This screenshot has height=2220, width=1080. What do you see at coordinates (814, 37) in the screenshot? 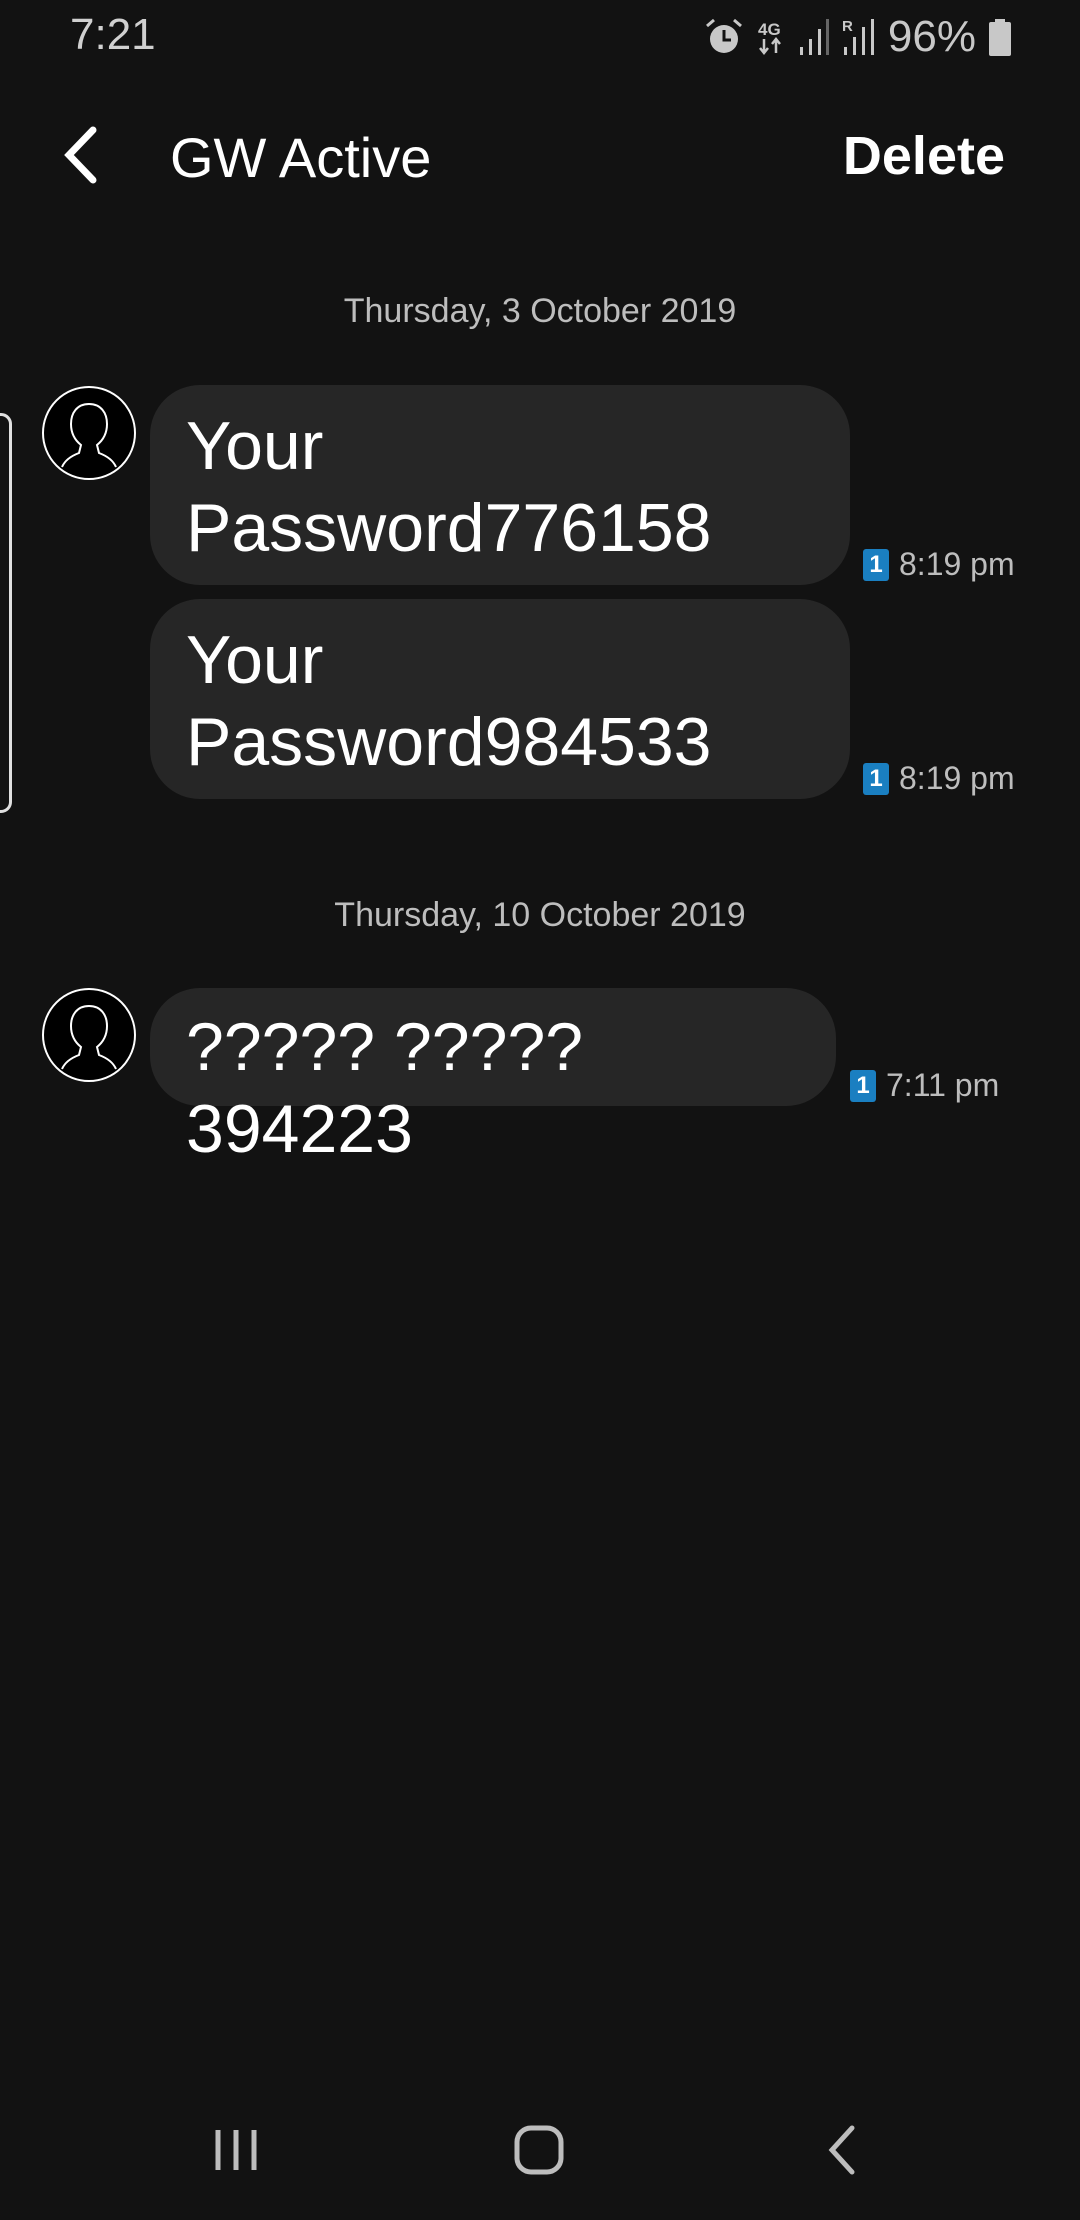
I see `signal-icon` at bounding box center [814, 37].